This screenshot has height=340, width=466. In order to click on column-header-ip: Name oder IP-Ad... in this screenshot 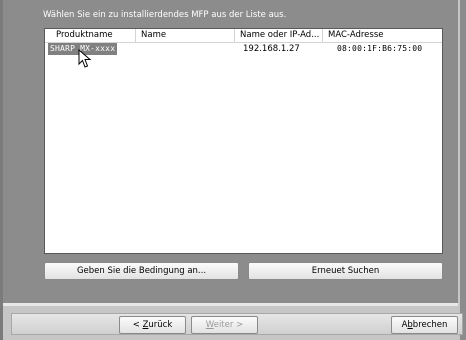, I will do `click(279, 35)`.